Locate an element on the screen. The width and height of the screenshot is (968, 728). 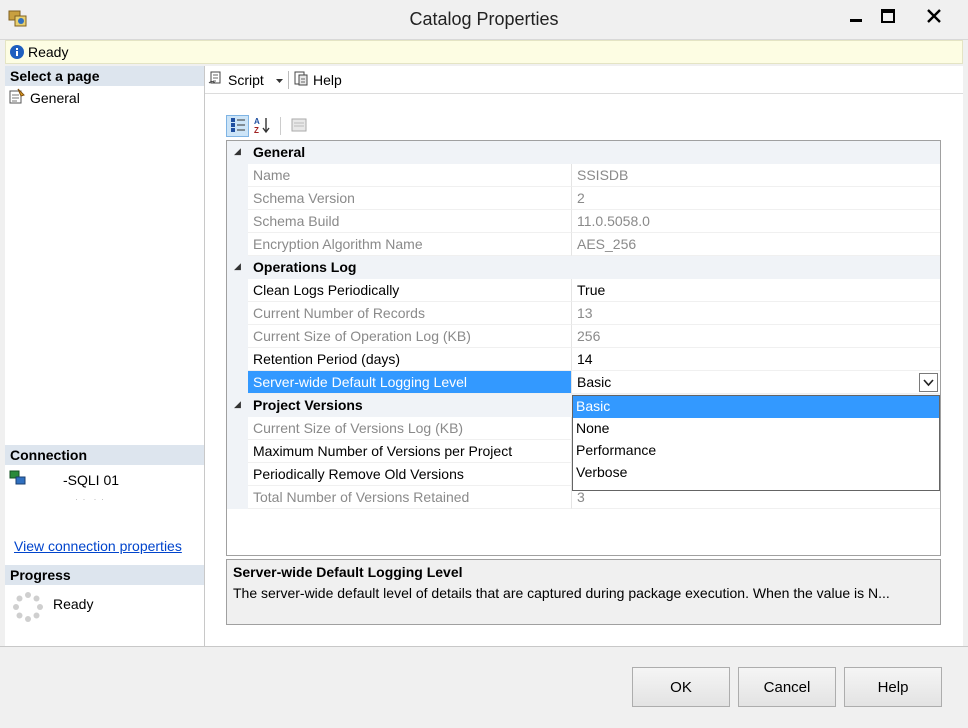
dropdown-option-performance: Performance is located at coordinates (756, 451).